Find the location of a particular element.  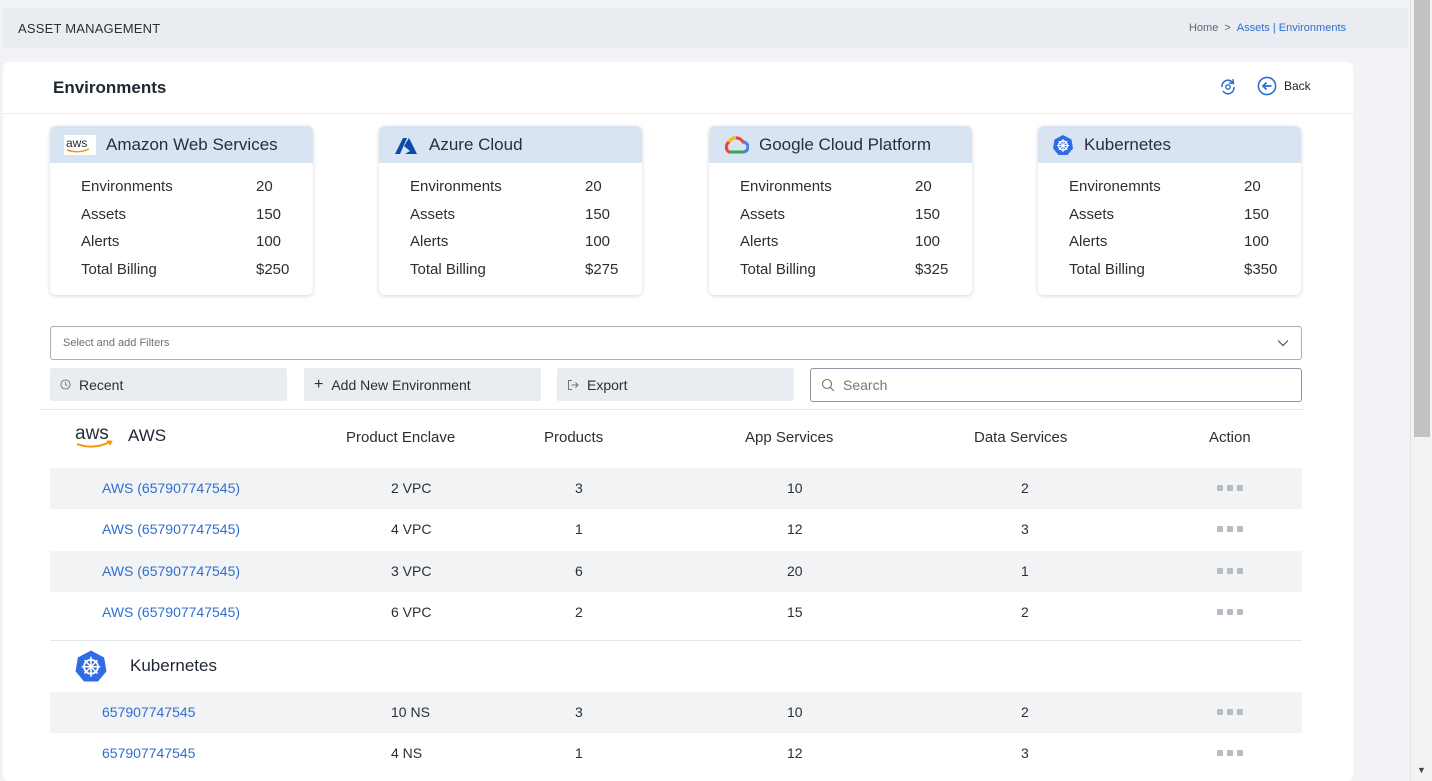

chevron-down-icon is located at coordinates (1283, 343).